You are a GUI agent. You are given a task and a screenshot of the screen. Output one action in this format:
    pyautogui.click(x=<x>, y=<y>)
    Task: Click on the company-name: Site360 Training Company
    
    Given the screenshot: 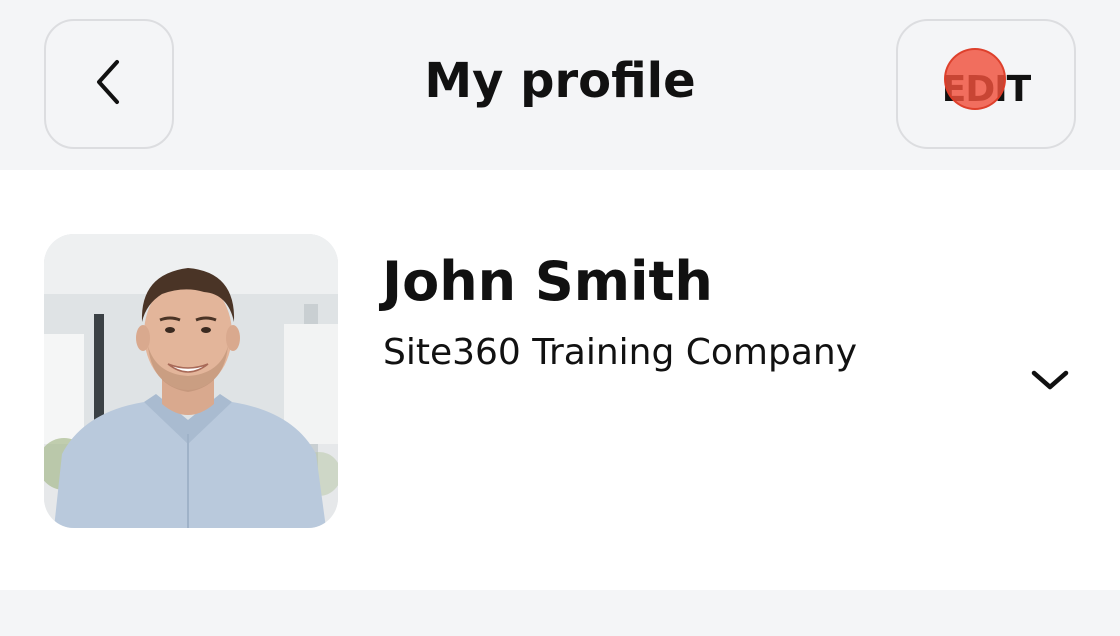 What is the action you would take?
    pyautogui.click(x=620, y=352)
    